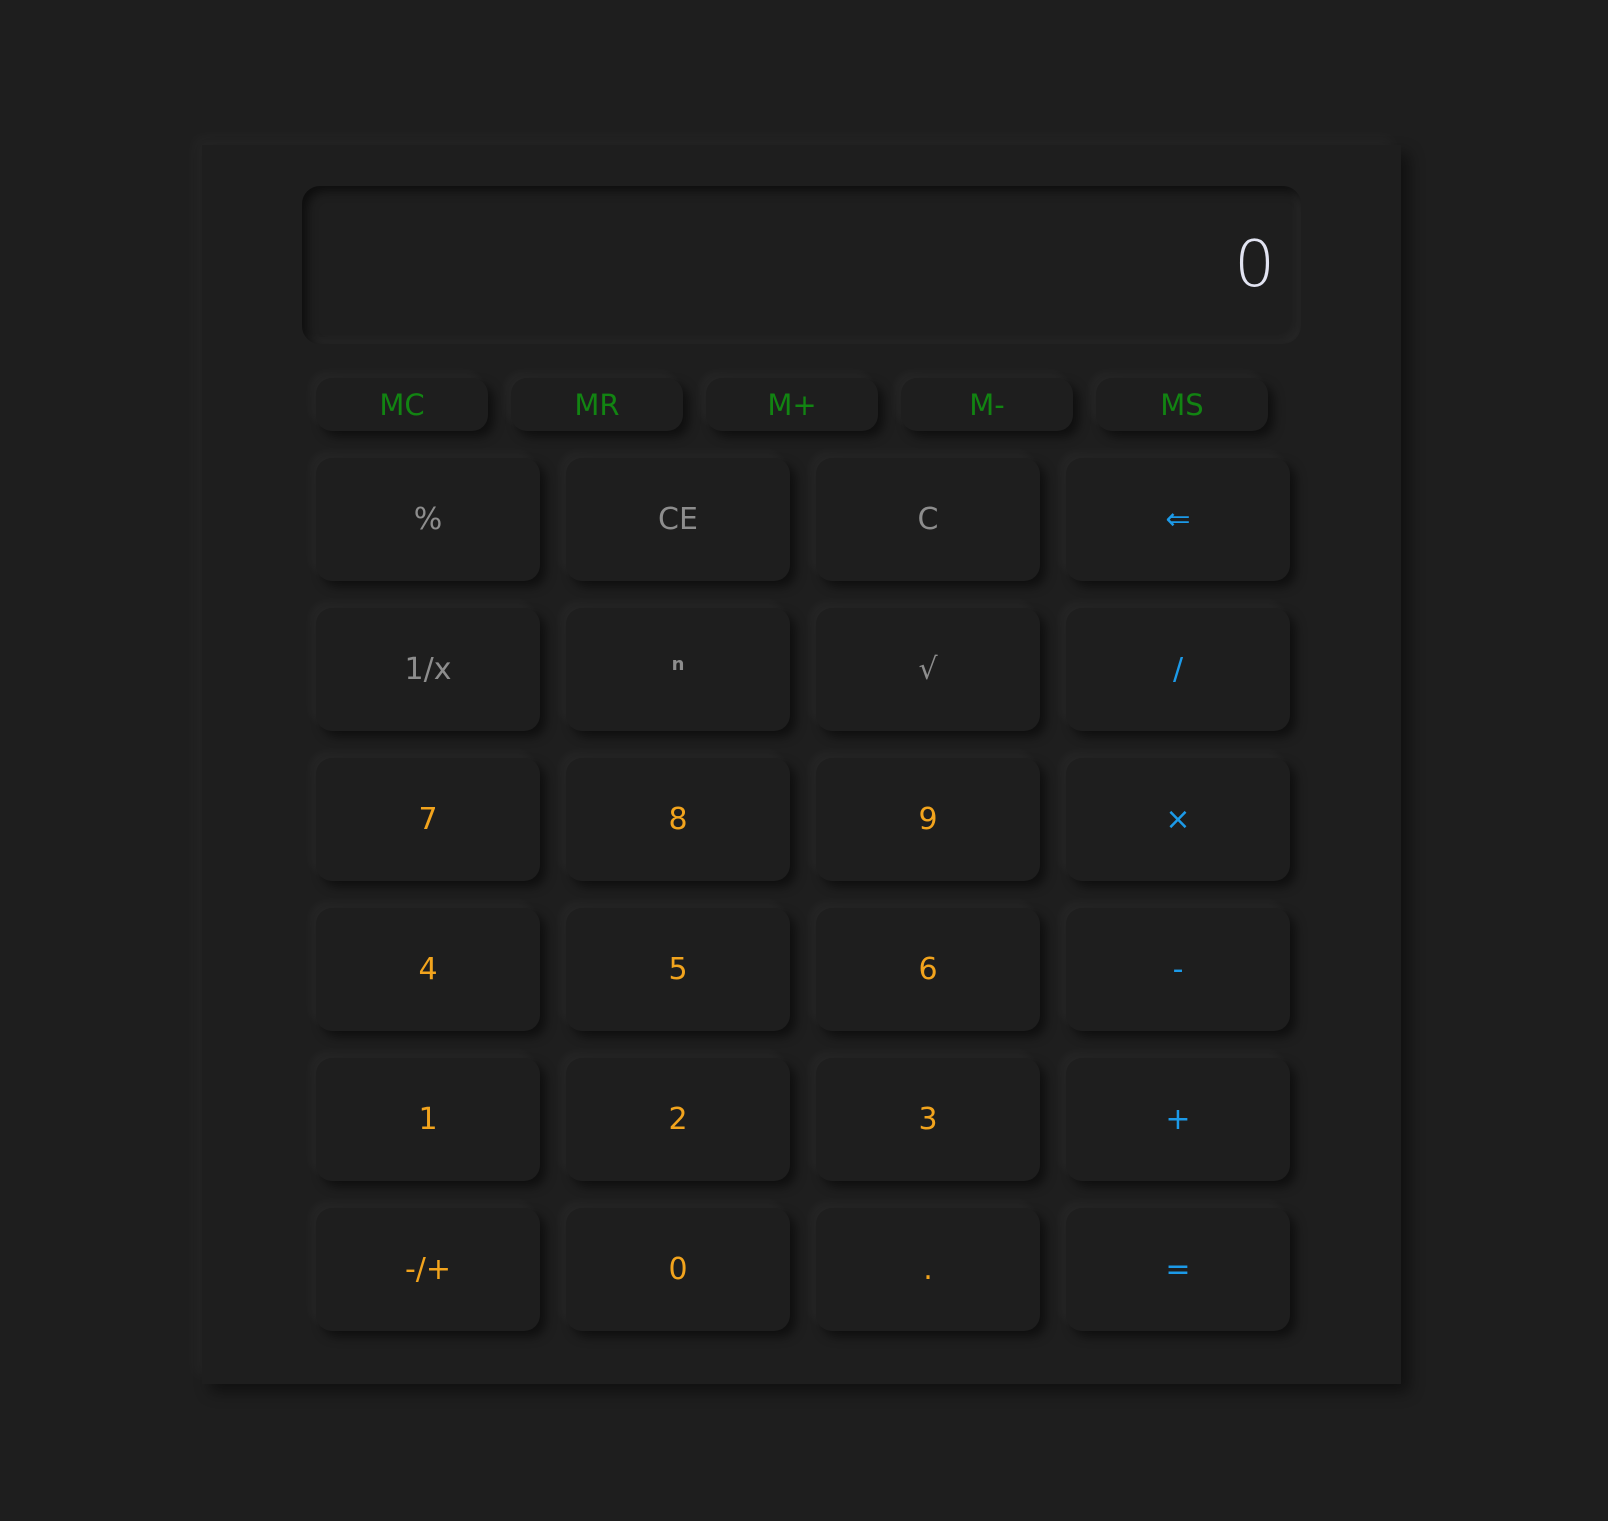 This screenshot has height=1521, width=1608. What do you see at coordinates (597, 404) in the screenshot?
I see `memory-button-mr: MR` at bounding box center [597, 404].